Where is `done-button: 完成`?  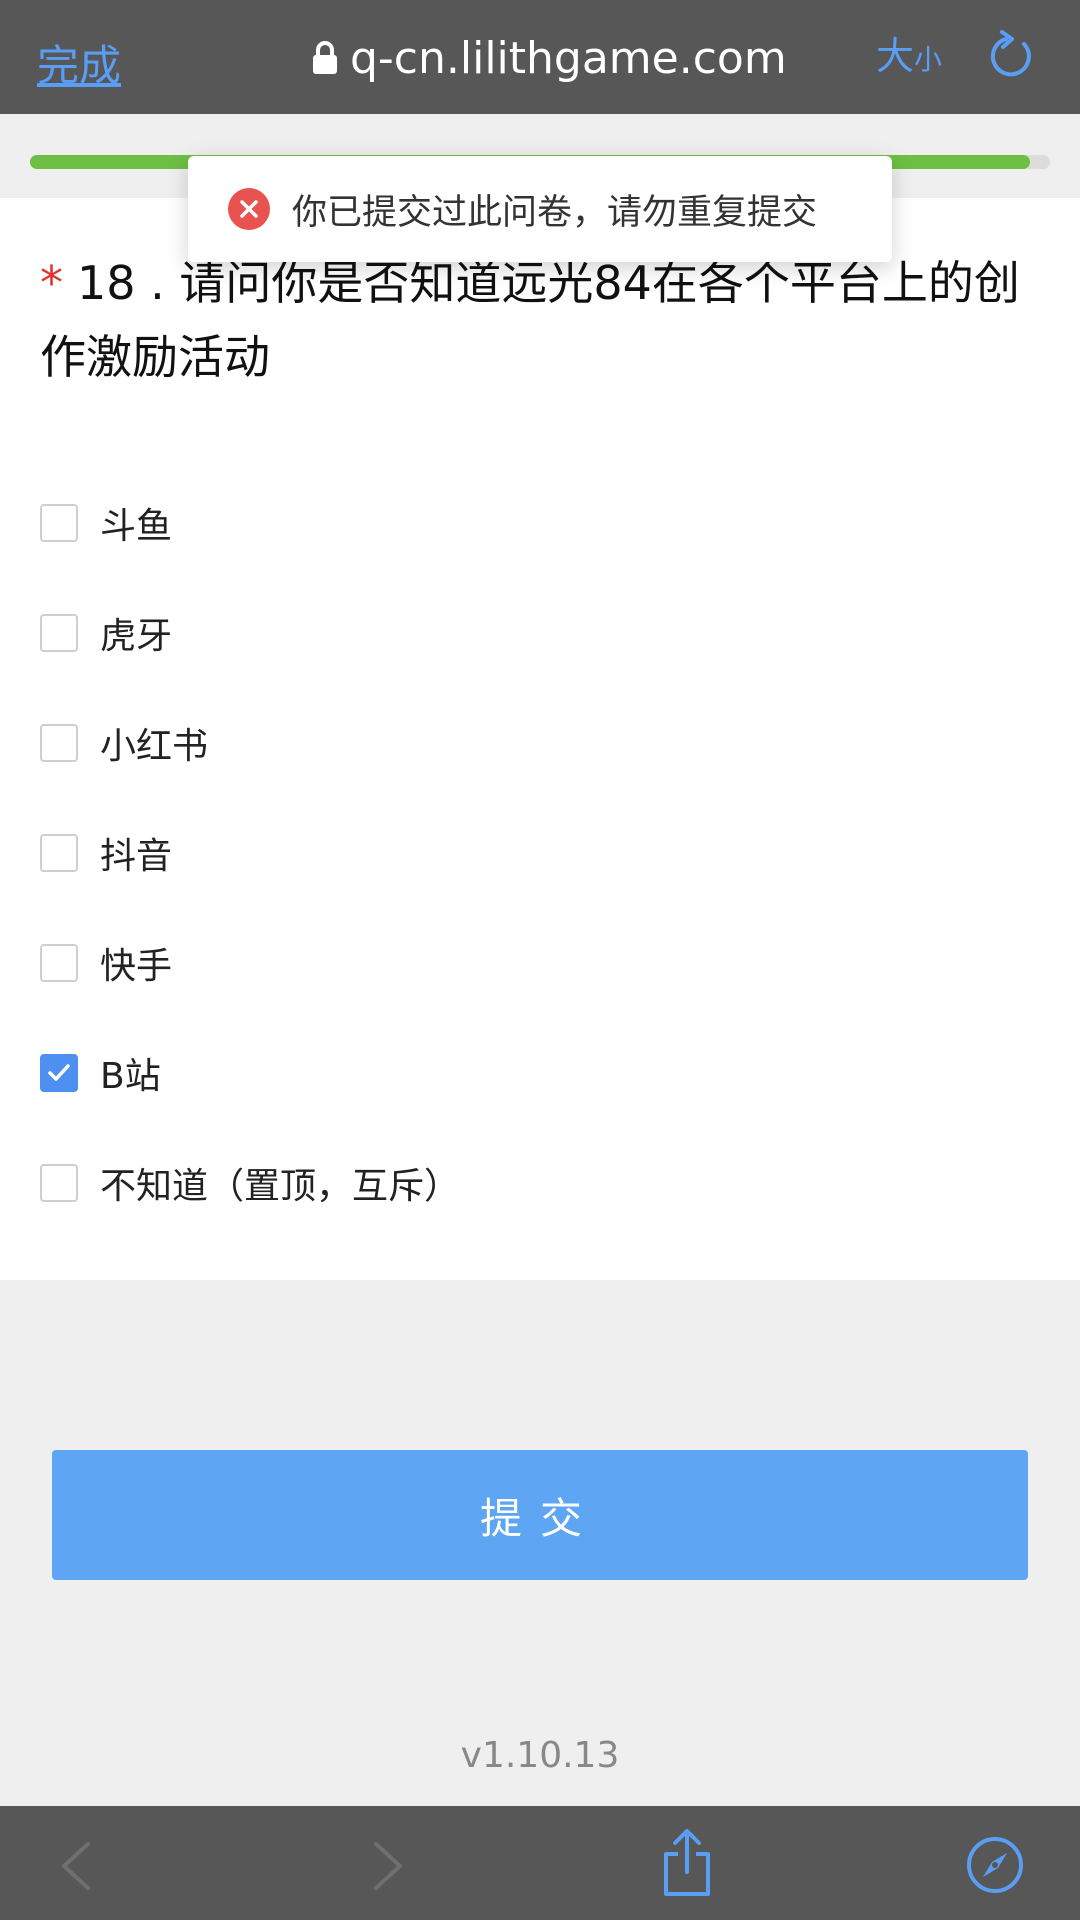
done-button: 完成 is located at coordinates (79, 62).